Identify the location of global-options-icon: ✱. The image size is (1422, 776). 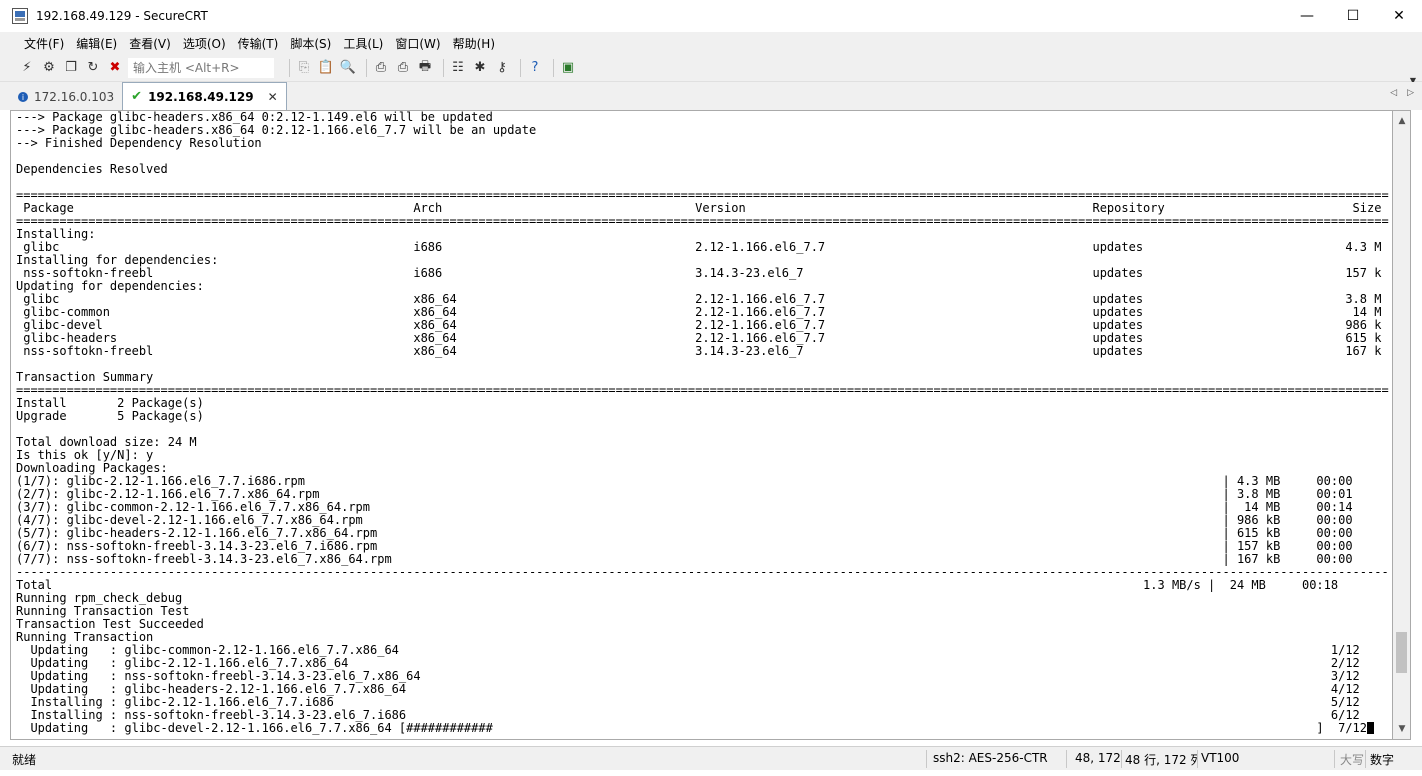
(480, 68).